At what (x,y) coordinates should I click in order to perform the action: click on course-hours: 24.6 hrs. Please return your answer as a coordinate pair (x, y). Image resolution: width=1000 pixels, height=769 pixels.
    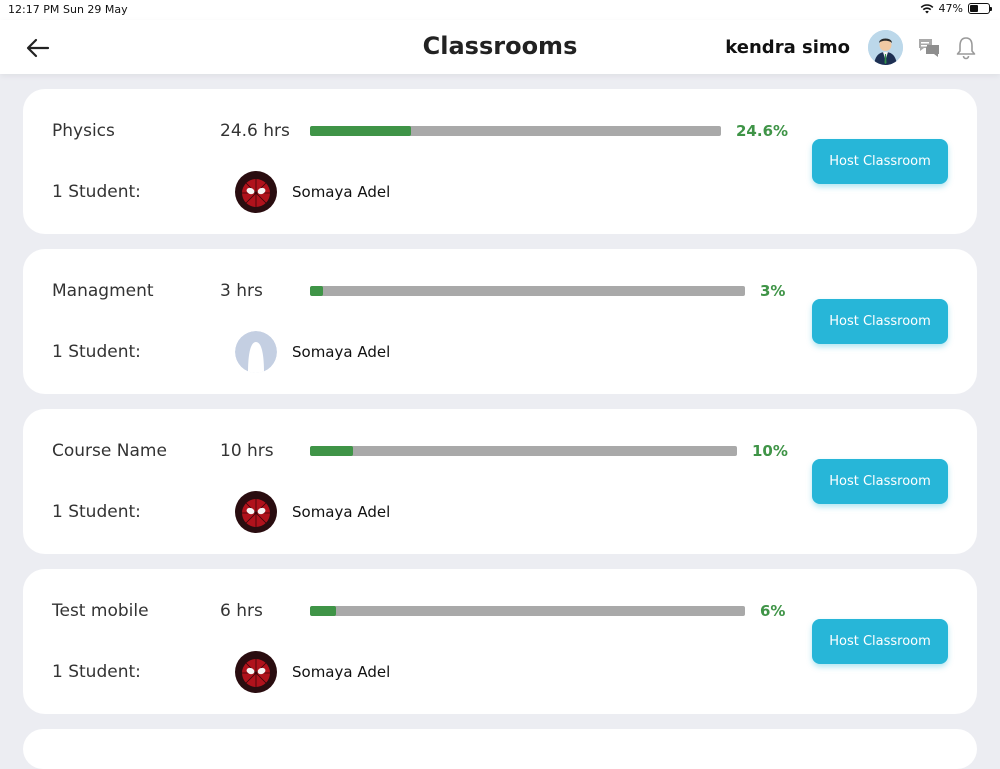
    Looking at the image, I should click on (255, 131).